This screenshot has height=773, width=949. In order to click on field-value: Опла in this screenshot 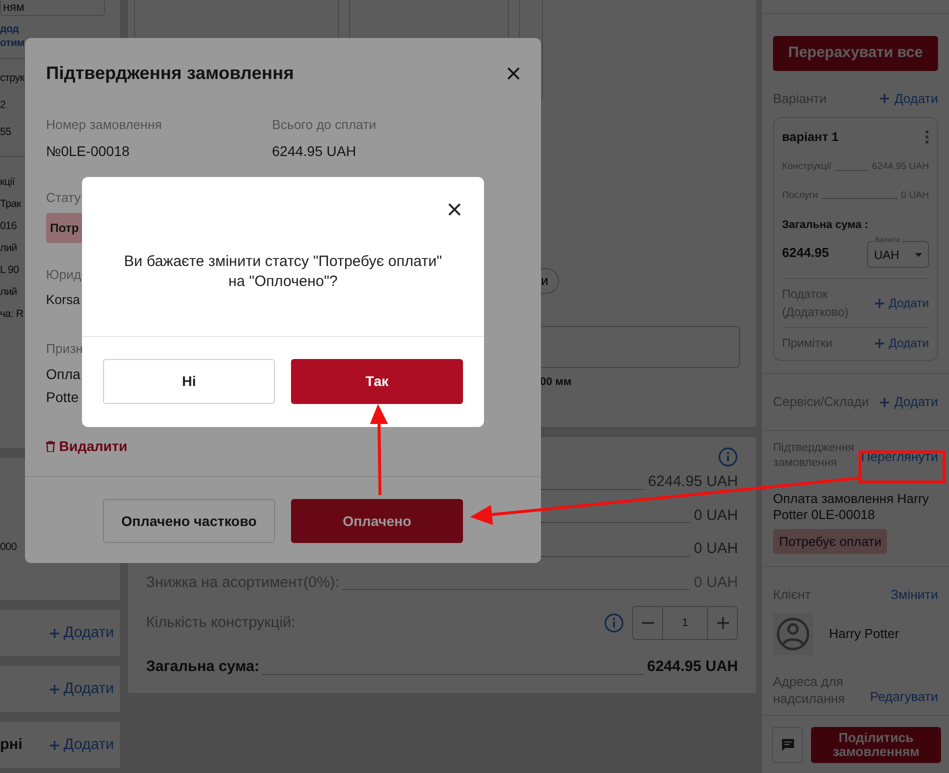, I will do `click(63, 374)`.